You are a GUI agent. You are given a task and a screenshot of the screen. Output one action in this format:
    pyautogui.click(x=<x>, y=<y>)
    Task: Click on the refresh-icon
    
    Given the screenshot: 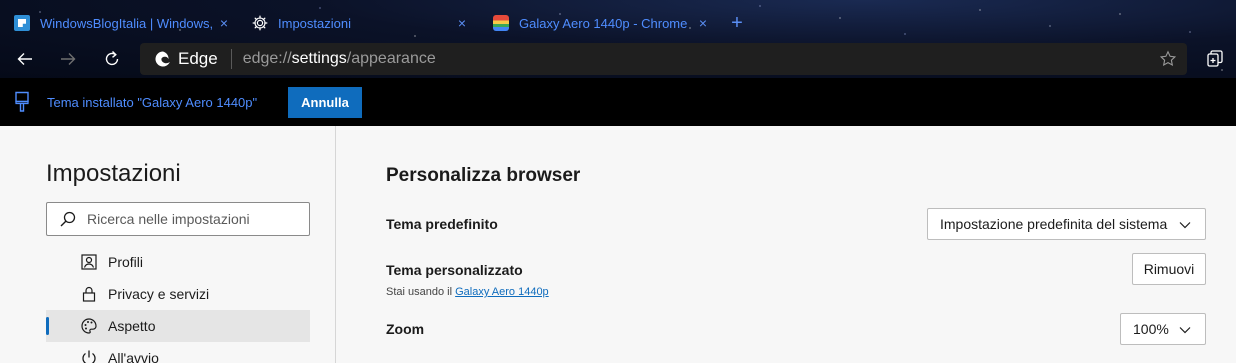 What is the action you would take?
    pyautogui.click(x=112, y=58)
    